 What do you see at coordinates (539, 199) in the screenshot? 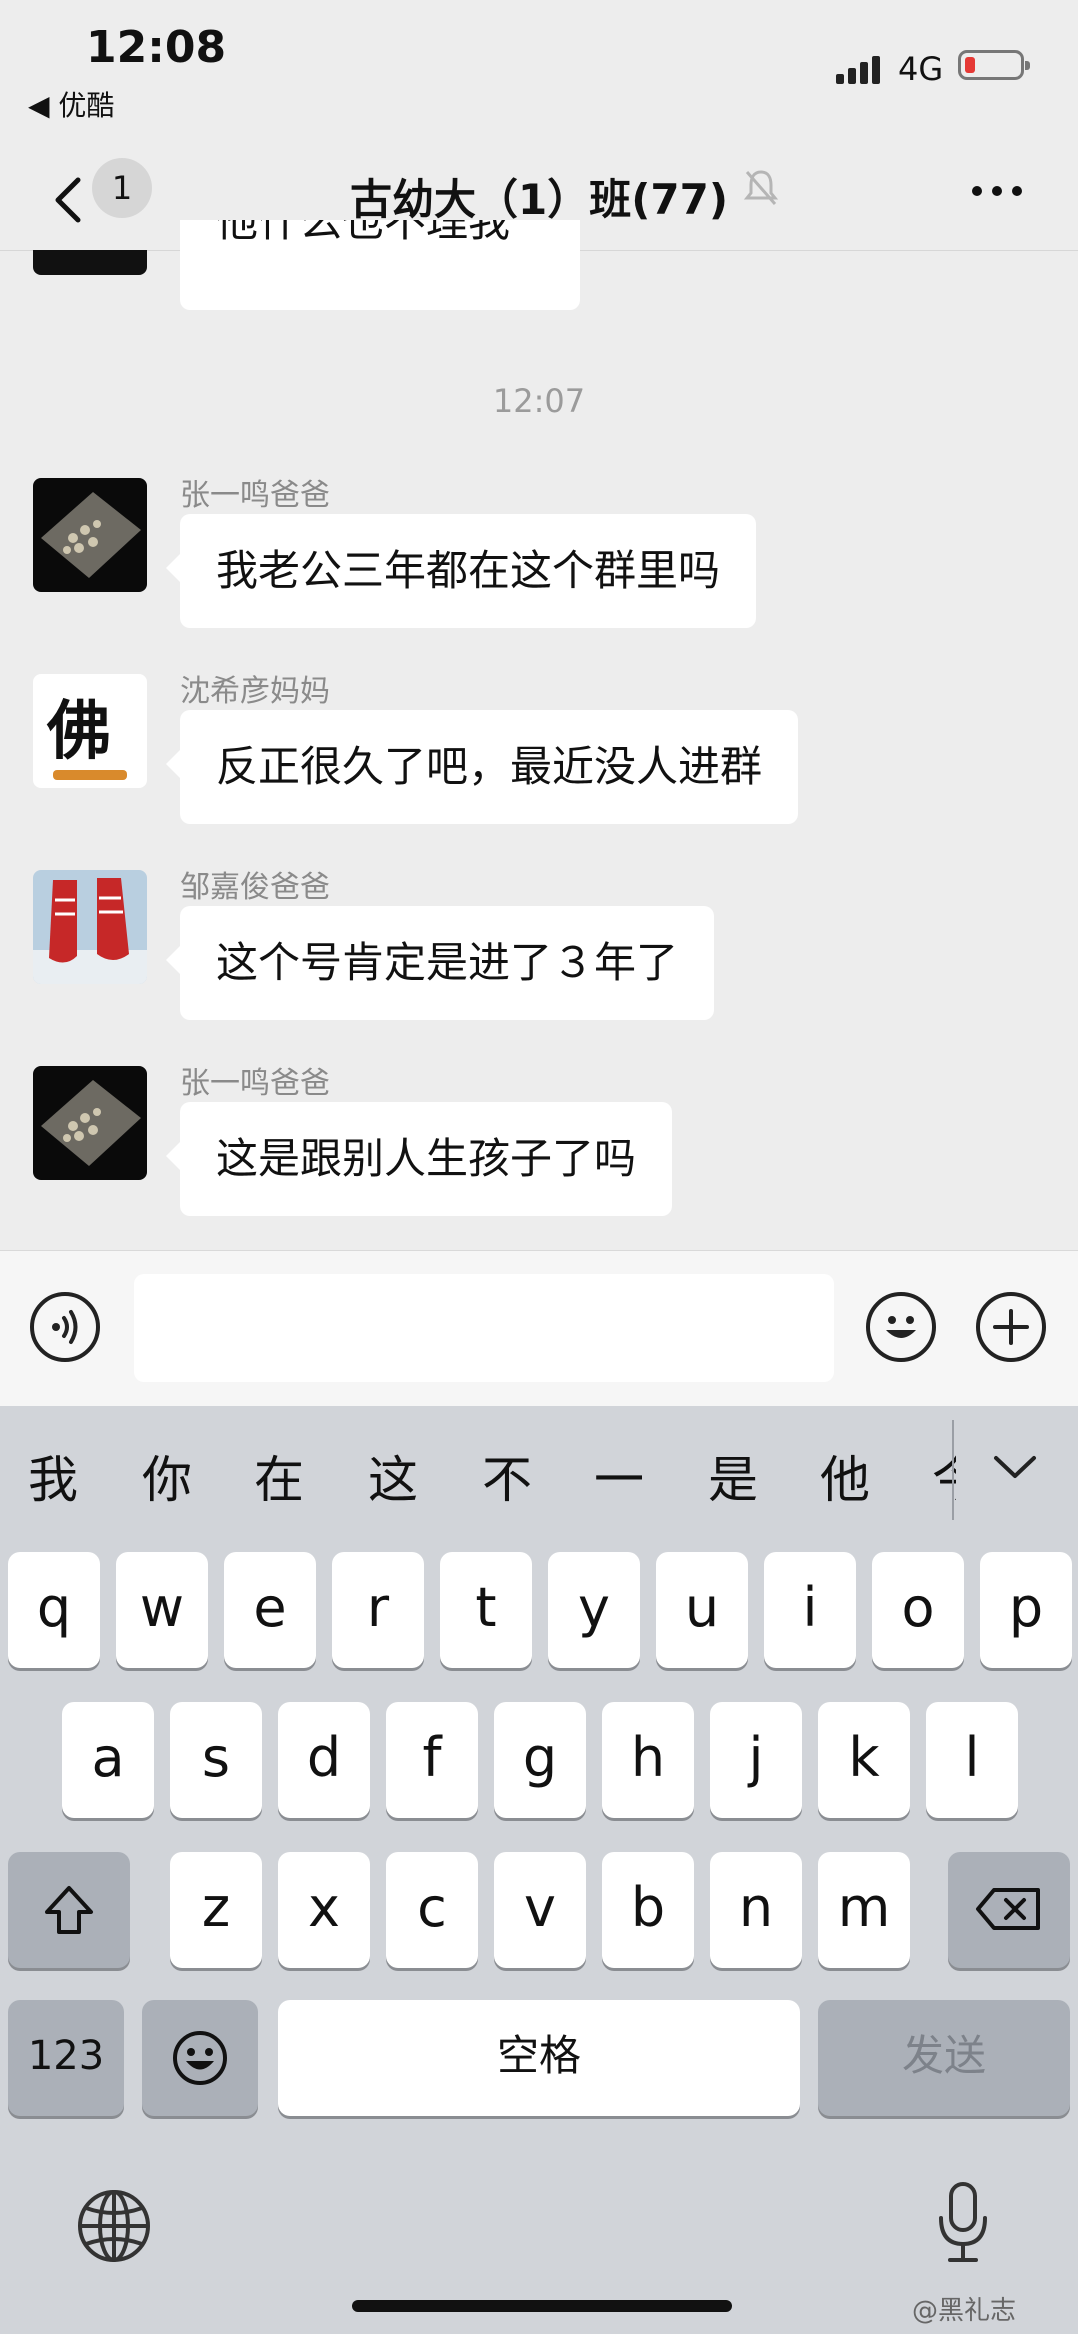
I see `chat-title: 古幼大（1）班(77)` at bounding box center [539, 199].